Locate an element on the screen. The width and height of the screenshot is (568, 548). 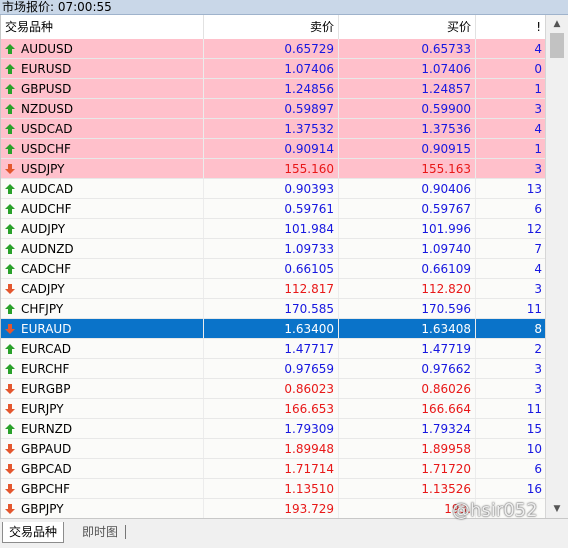
tab-symbols: 交易品种 is located at coordinates (33, 532).